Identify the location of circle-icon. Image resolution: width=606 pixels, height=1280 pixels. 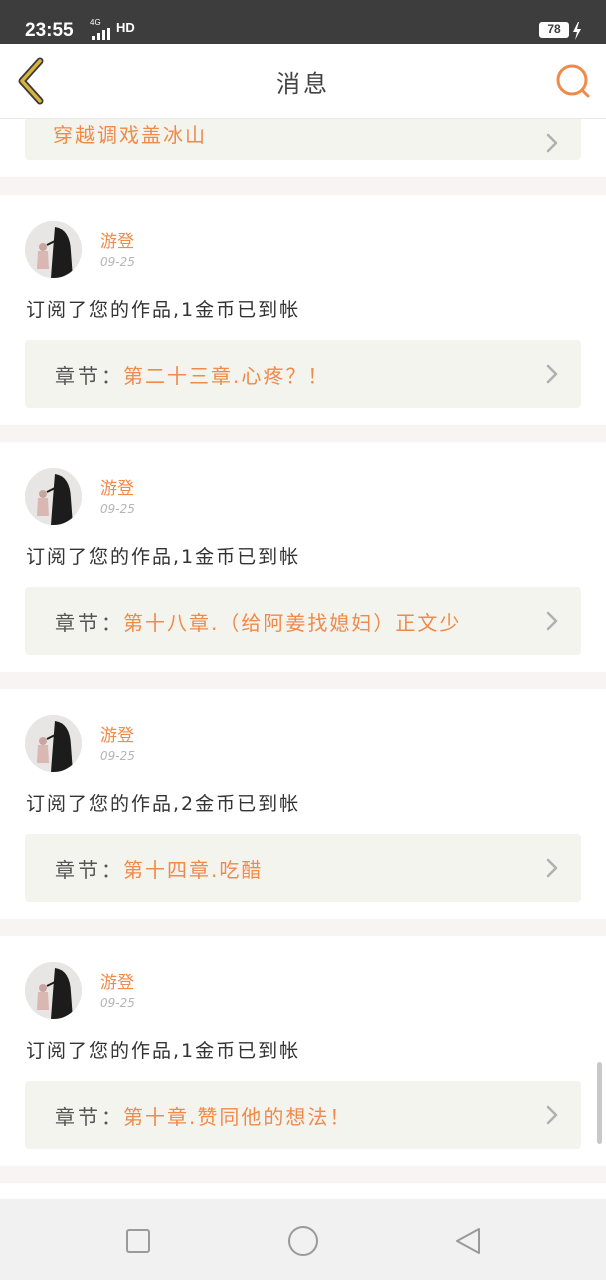
(303, 1241).